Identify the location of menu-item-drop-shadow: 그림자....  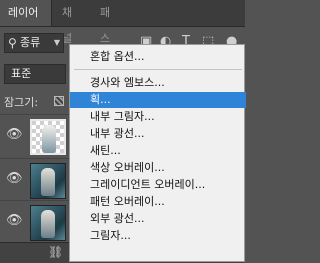
(158, 236).